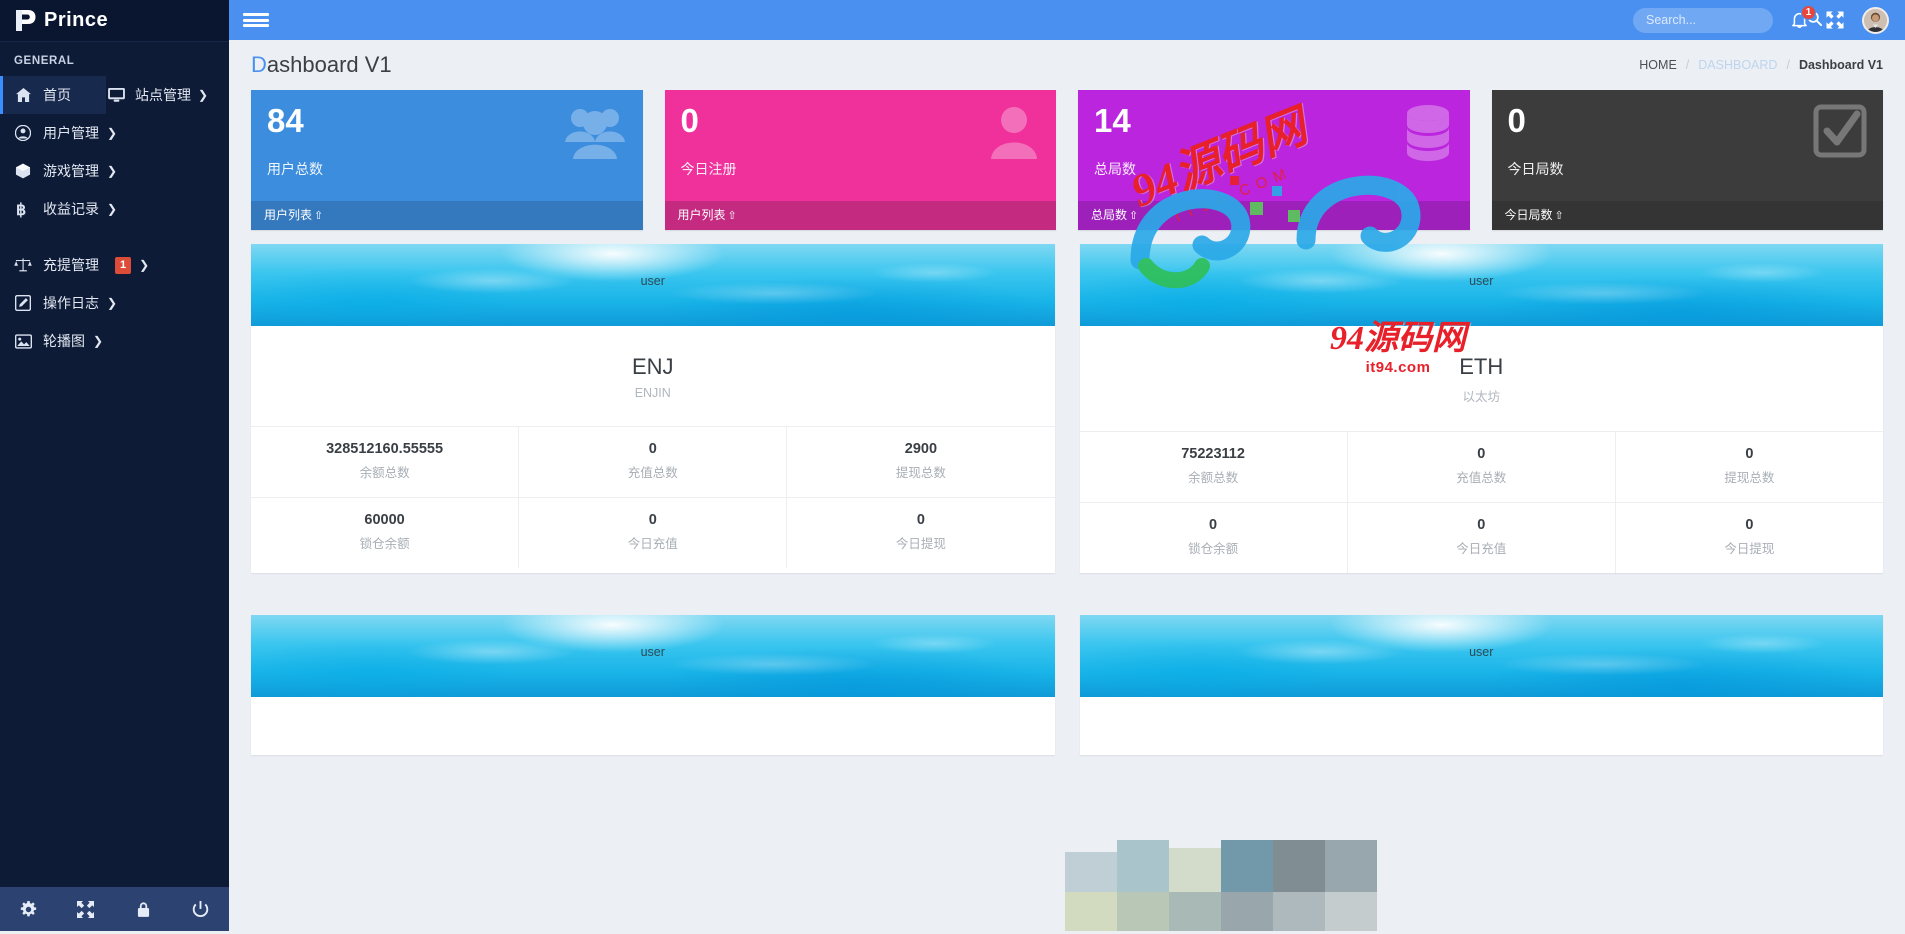 Image resolution: width=1905 pixels, height=934 pixels. I want to click on sidebar-item-label: 用户管理, so click(71, 133).